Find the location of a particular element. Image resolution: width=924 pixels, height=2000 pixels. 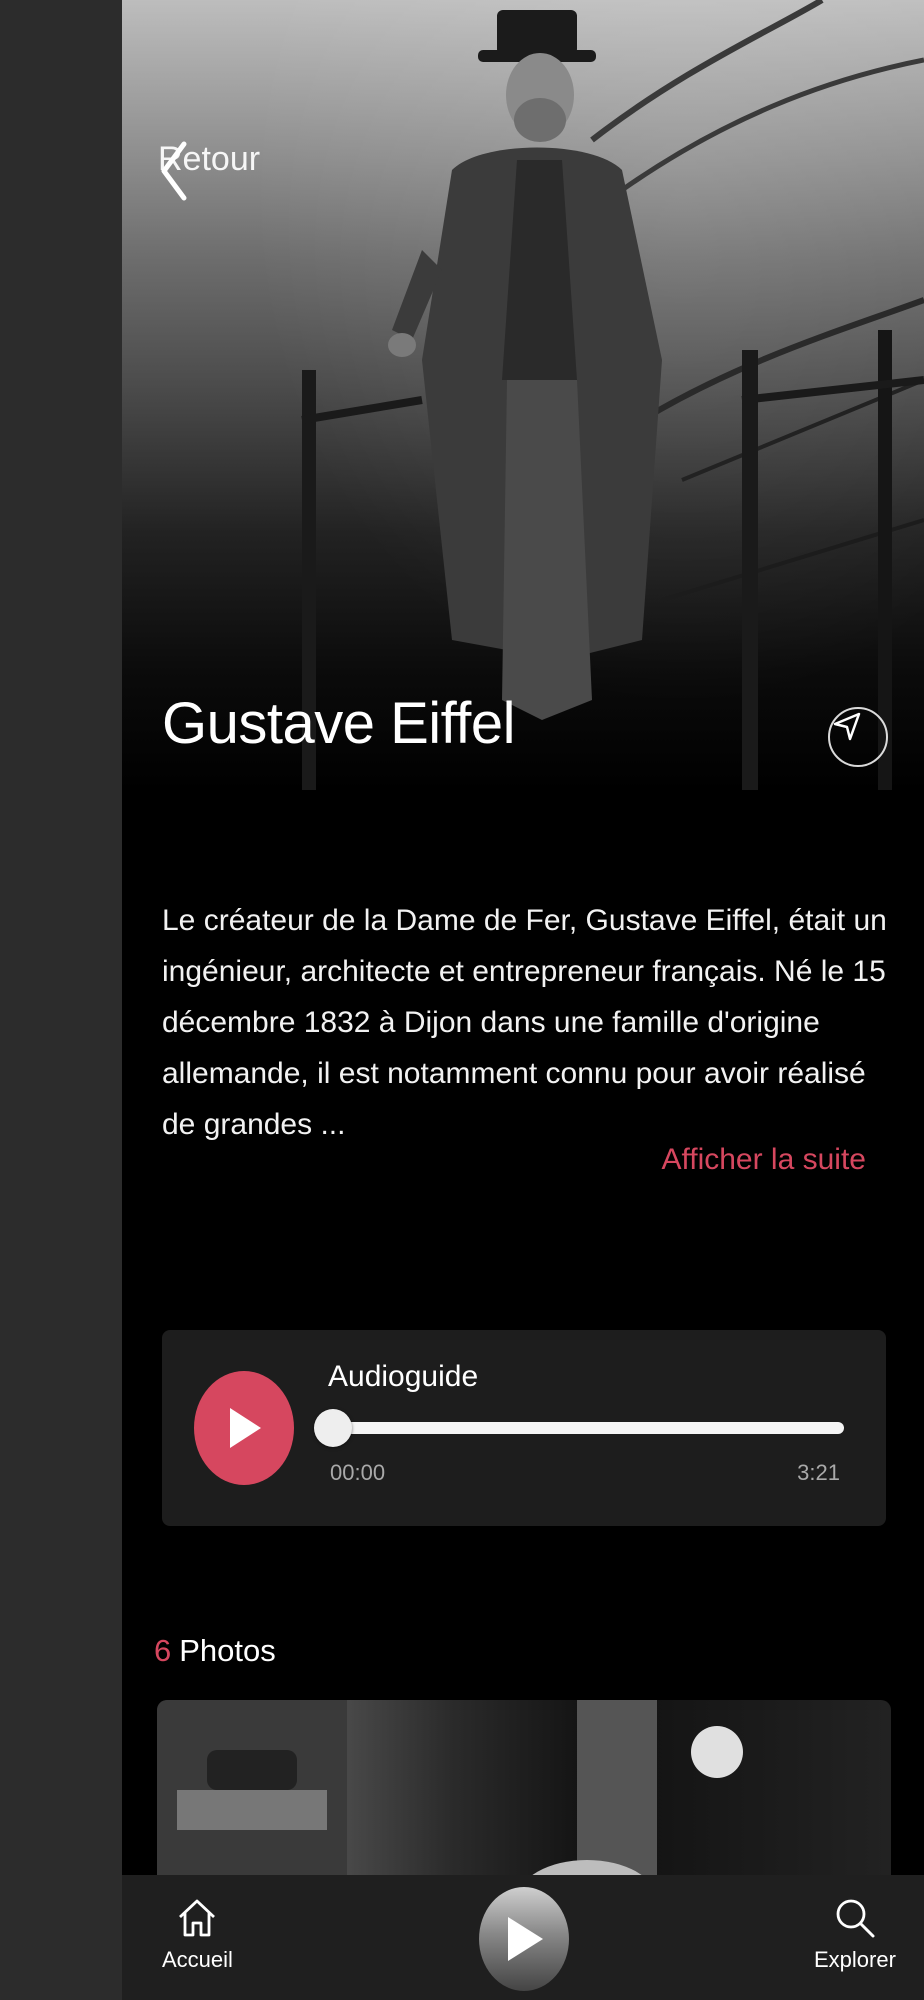

navigate-button is located at coordinates (858, 737).